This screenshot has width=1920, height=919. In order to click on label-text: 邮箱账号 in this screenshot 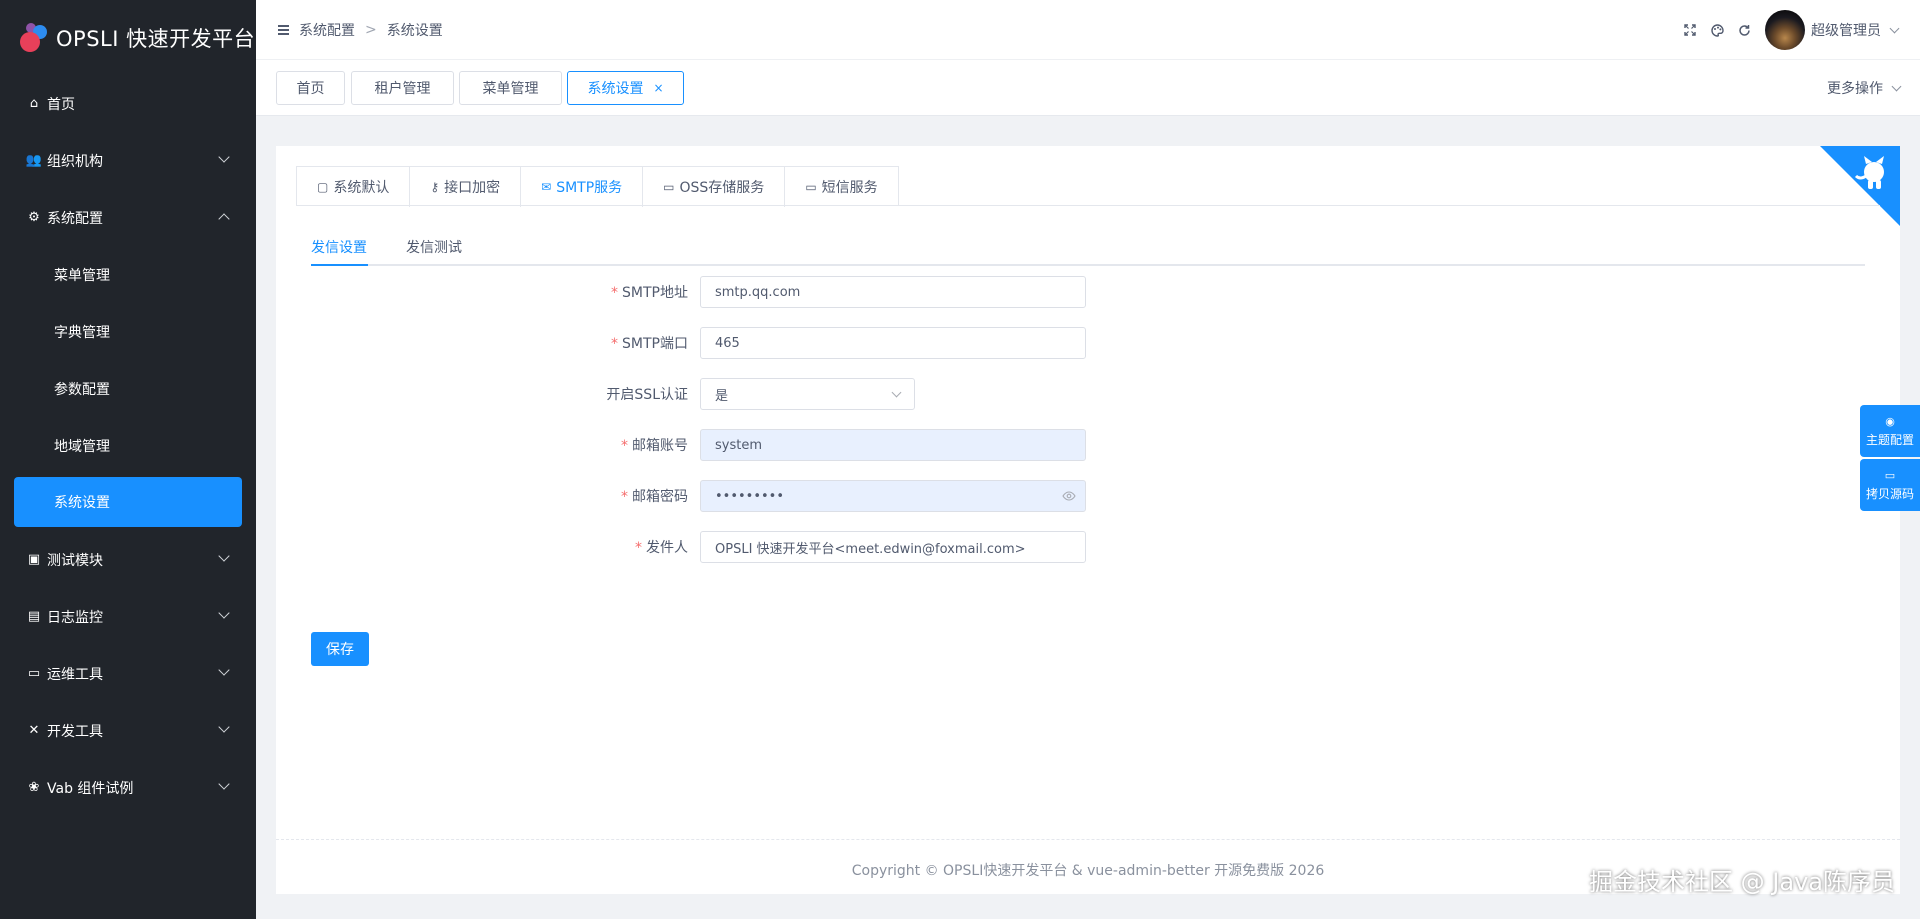, I will do `click(660, 446)`.